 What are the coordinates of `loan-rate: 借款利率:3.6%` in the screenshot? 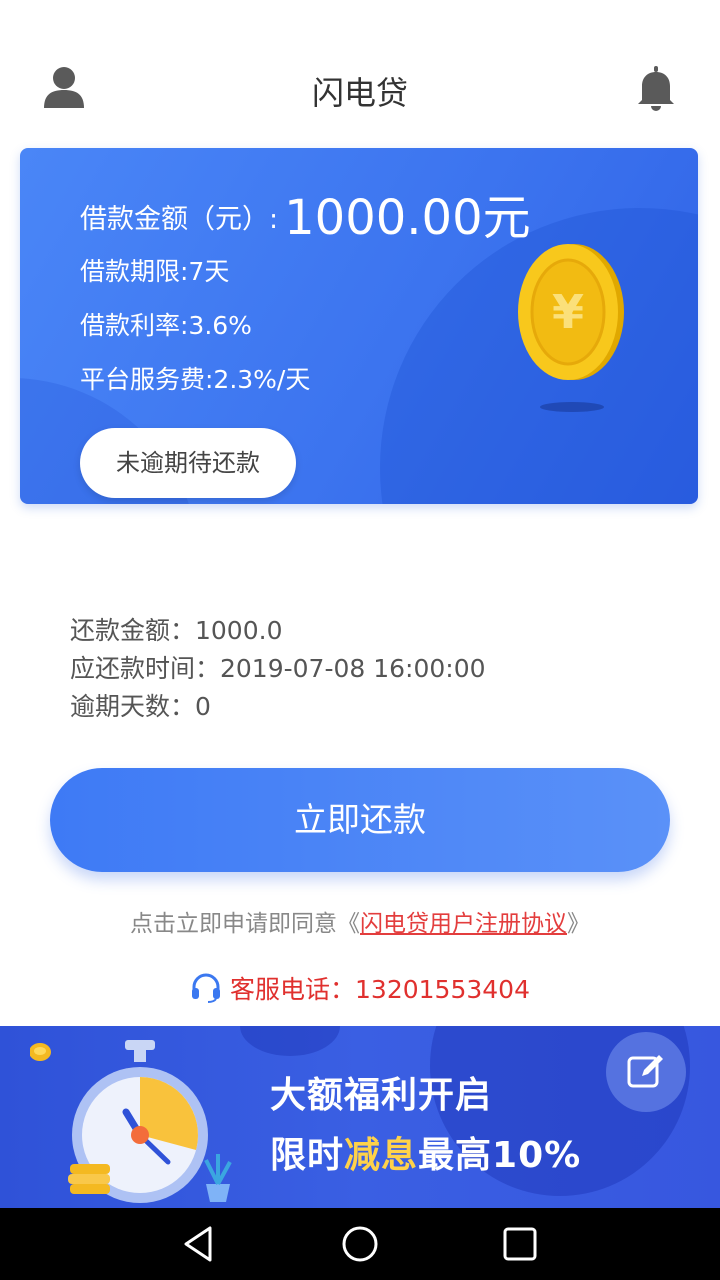 It's located at (166, 325).